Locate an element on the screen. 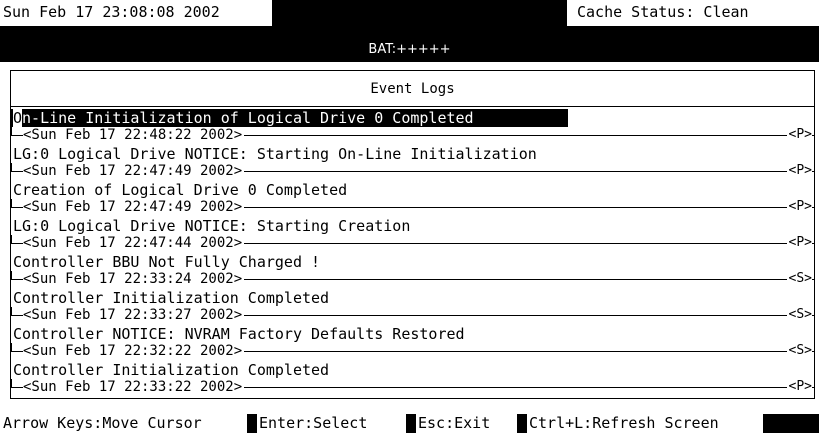 The image size is (819, 433). event-timestamp: <Sun Feb 17 22:33:24 2002> is located at coordinates (134, 279).